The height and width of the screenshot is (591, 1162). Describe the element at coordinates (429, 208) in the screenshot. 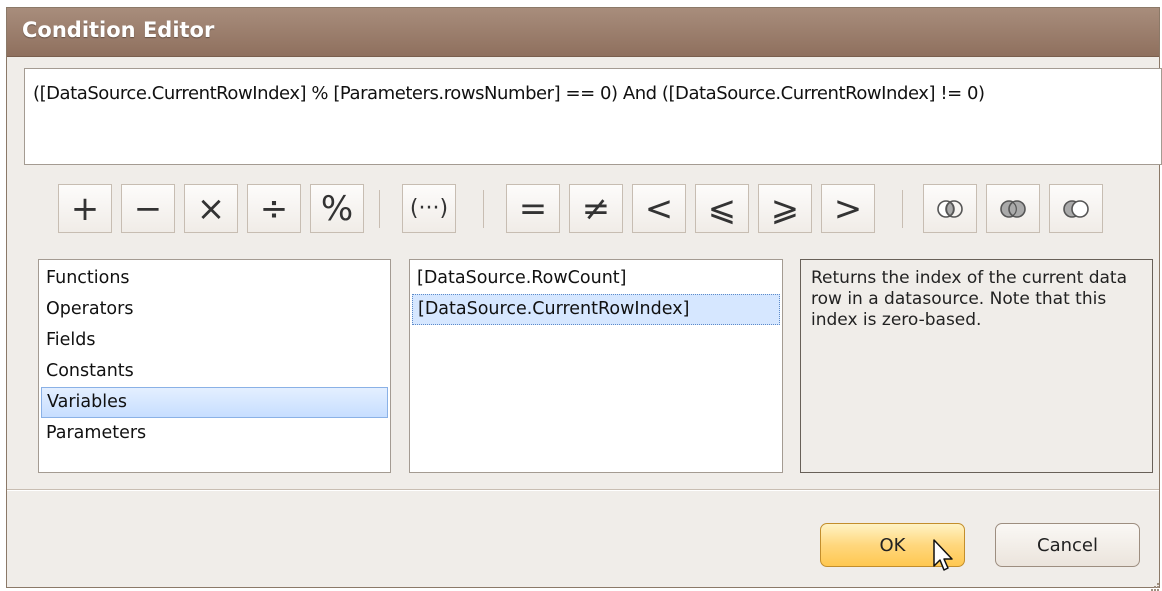

I see `parentheses-button: (···)` at that location.